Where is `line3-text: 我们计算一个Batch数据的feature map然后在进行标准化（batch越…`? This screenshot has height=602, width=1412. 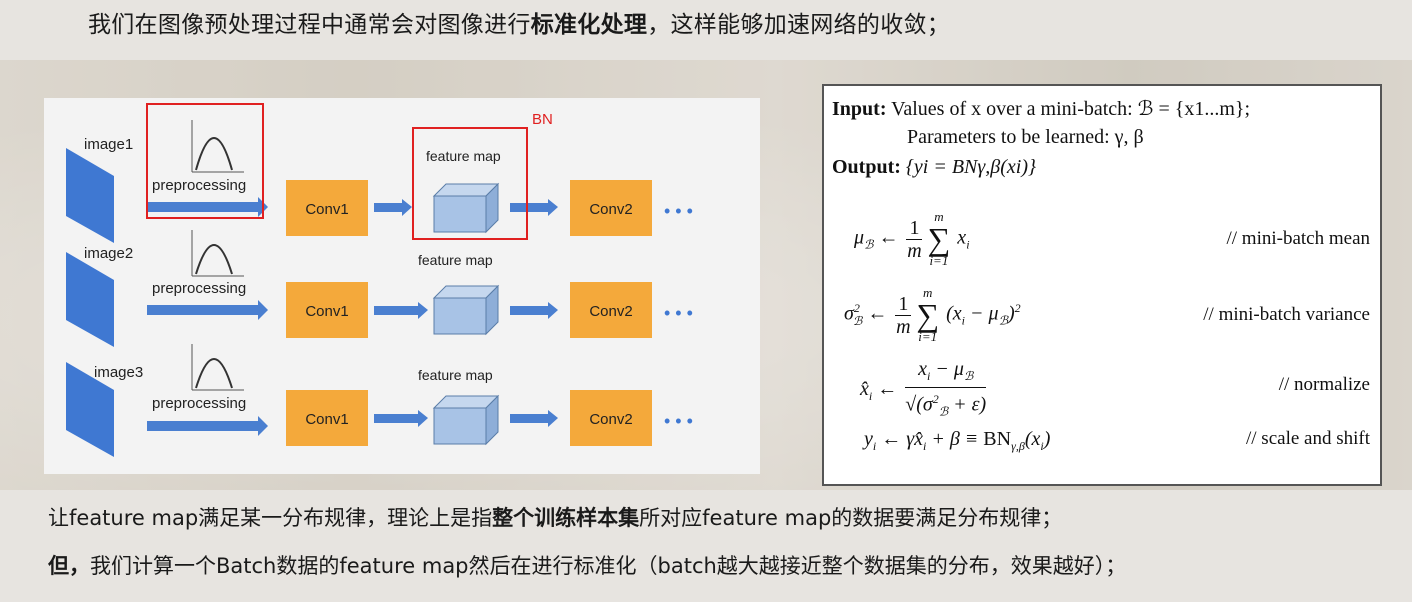 line3-text: 我们计算一个Batch数据的feature map然后在进行标准化（batch越… is located at coordinates (608, 566).